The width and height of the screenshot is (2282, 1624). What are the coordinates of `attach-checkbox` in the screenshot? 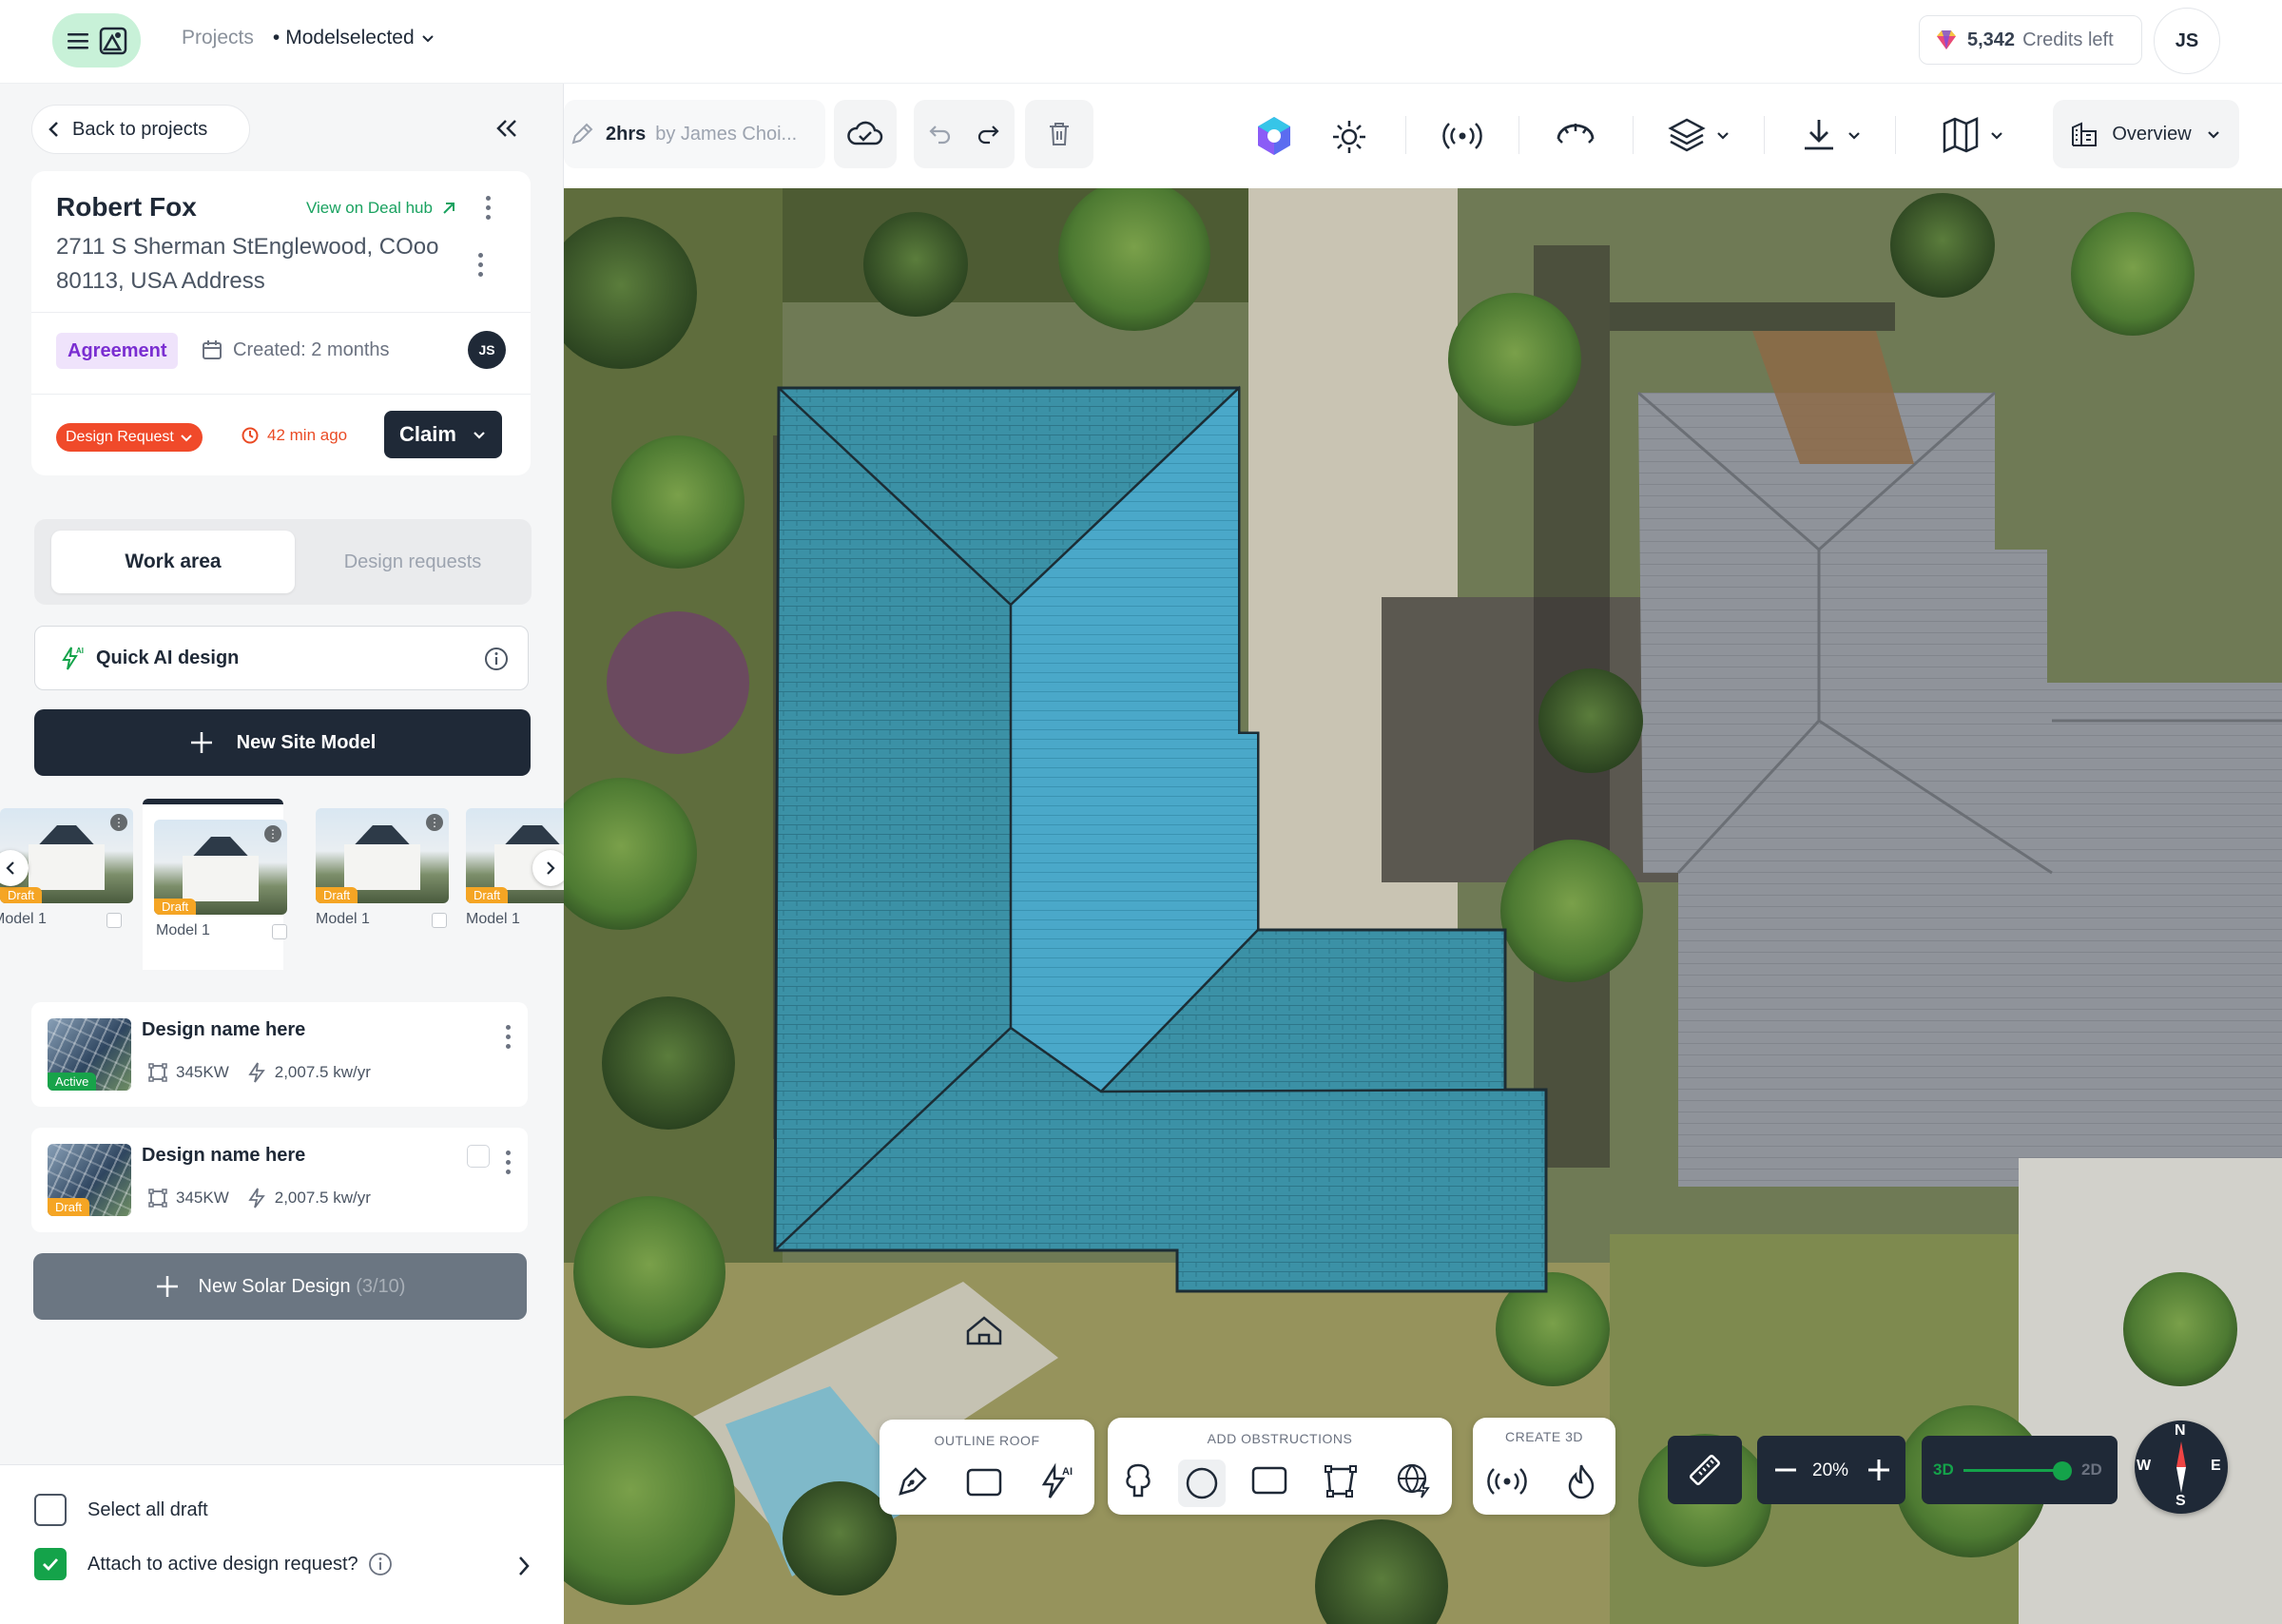 It's located at (50, 1564).